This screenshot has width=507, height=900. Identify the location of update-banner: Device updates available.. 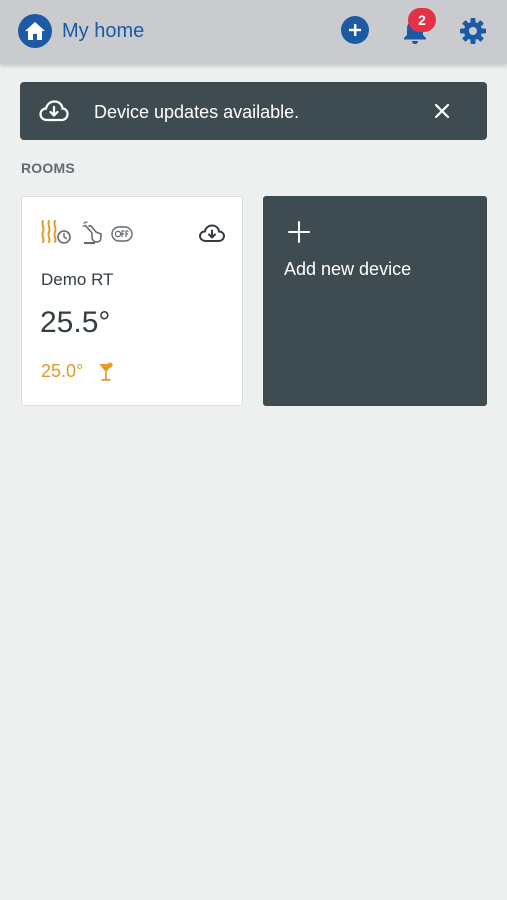
(253, 111).